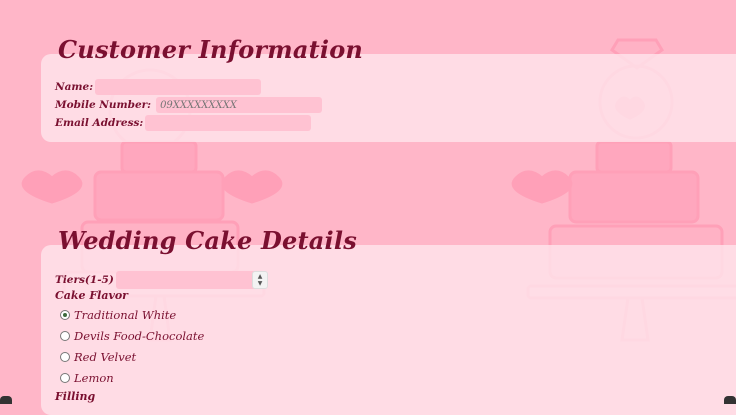 This screenshot has height=415, width=736. I want to click on tiers-row: Tiers(1-5), so click(159, 280).